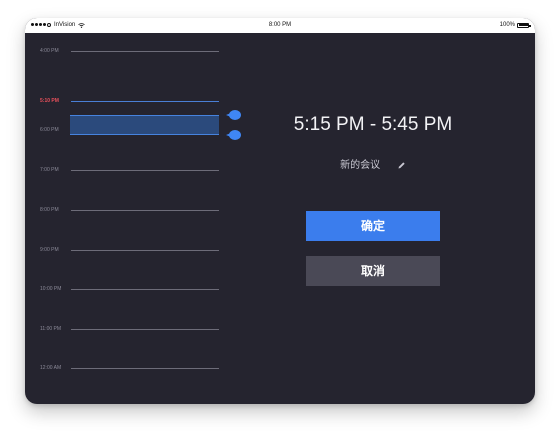 The image size is (560, 435). What do you see at coordinates (51, 329) in the screenshot?
I see `hour-label: 11:00 PM` at bounding box center [51, 329].